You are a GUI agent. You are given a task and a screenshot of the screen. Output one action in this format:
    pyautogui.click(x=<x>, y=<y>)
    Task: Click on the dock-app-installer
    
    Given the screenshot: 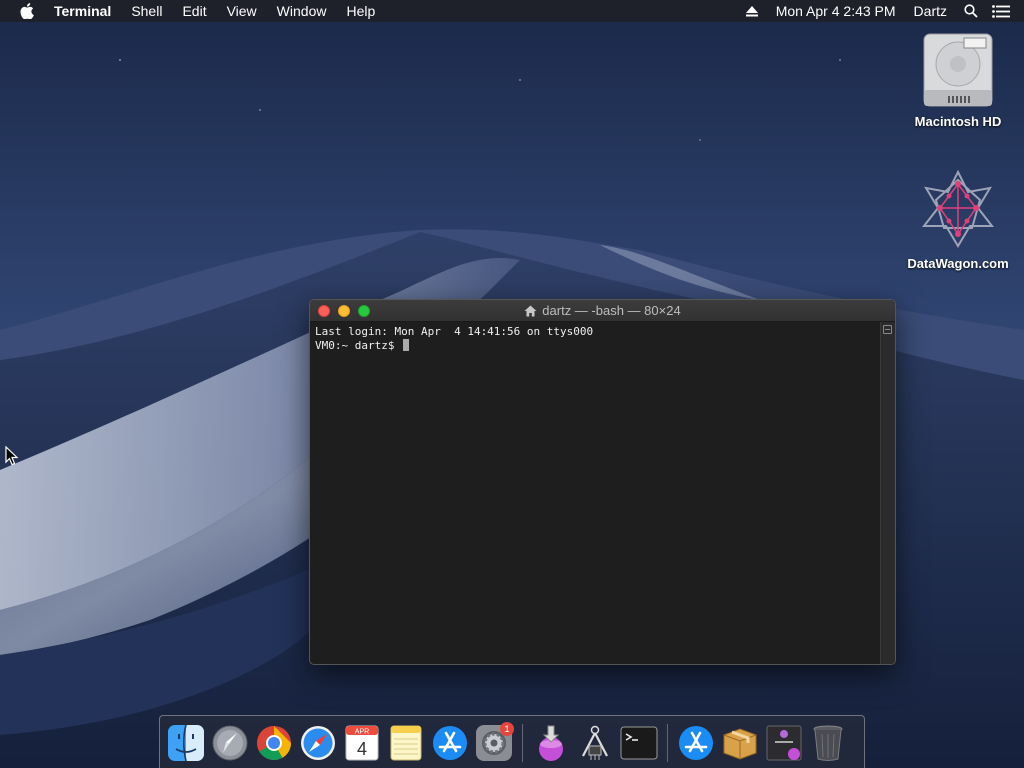 What is the action you would take?
    pyautogui.click(x=784, y=743)
    